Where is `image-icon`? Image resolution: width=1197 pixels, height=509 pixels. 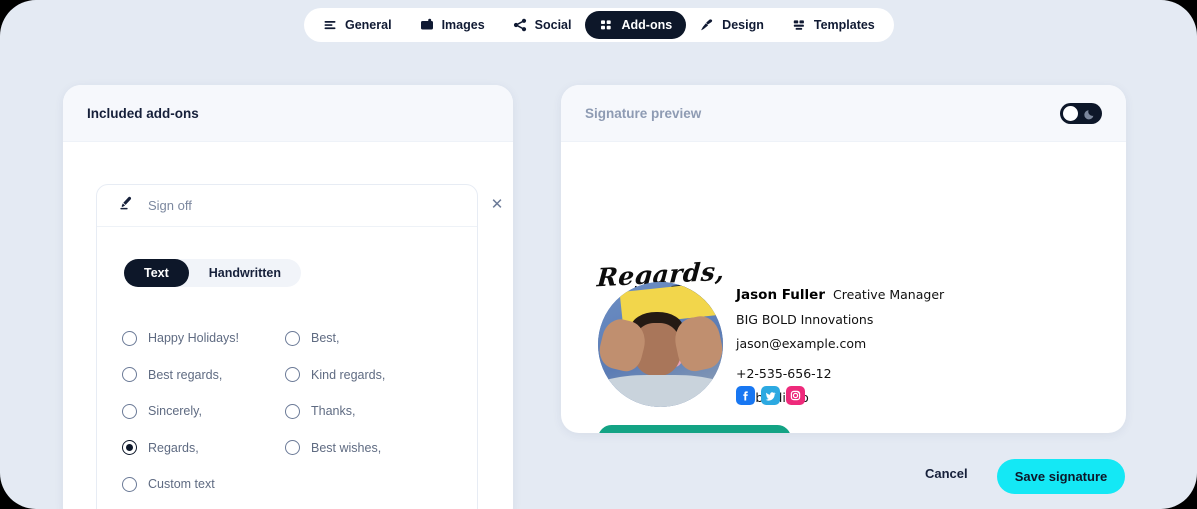 image-icon is located at coordinates (427, 25).